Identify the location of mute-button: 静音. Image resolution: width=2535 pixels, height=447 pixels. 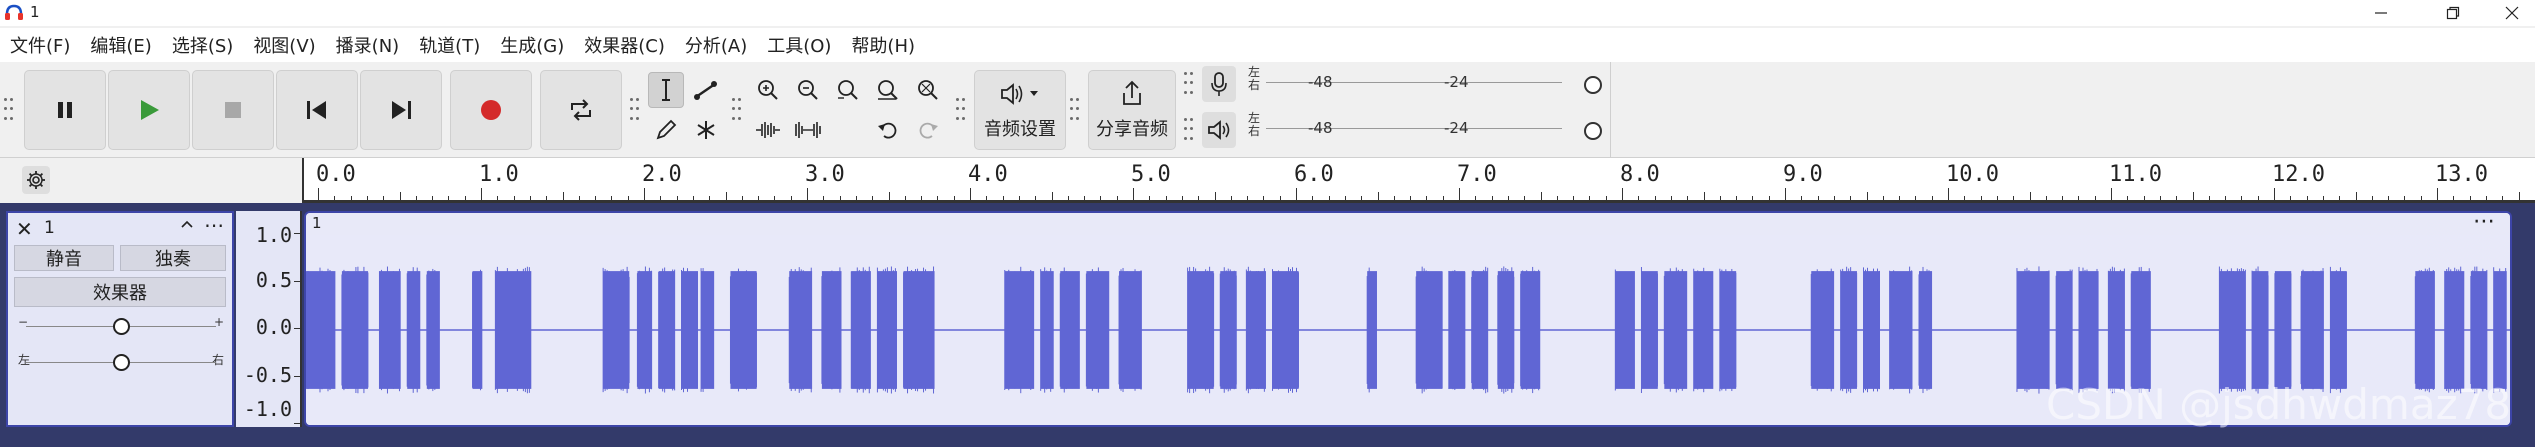
(64, 258).